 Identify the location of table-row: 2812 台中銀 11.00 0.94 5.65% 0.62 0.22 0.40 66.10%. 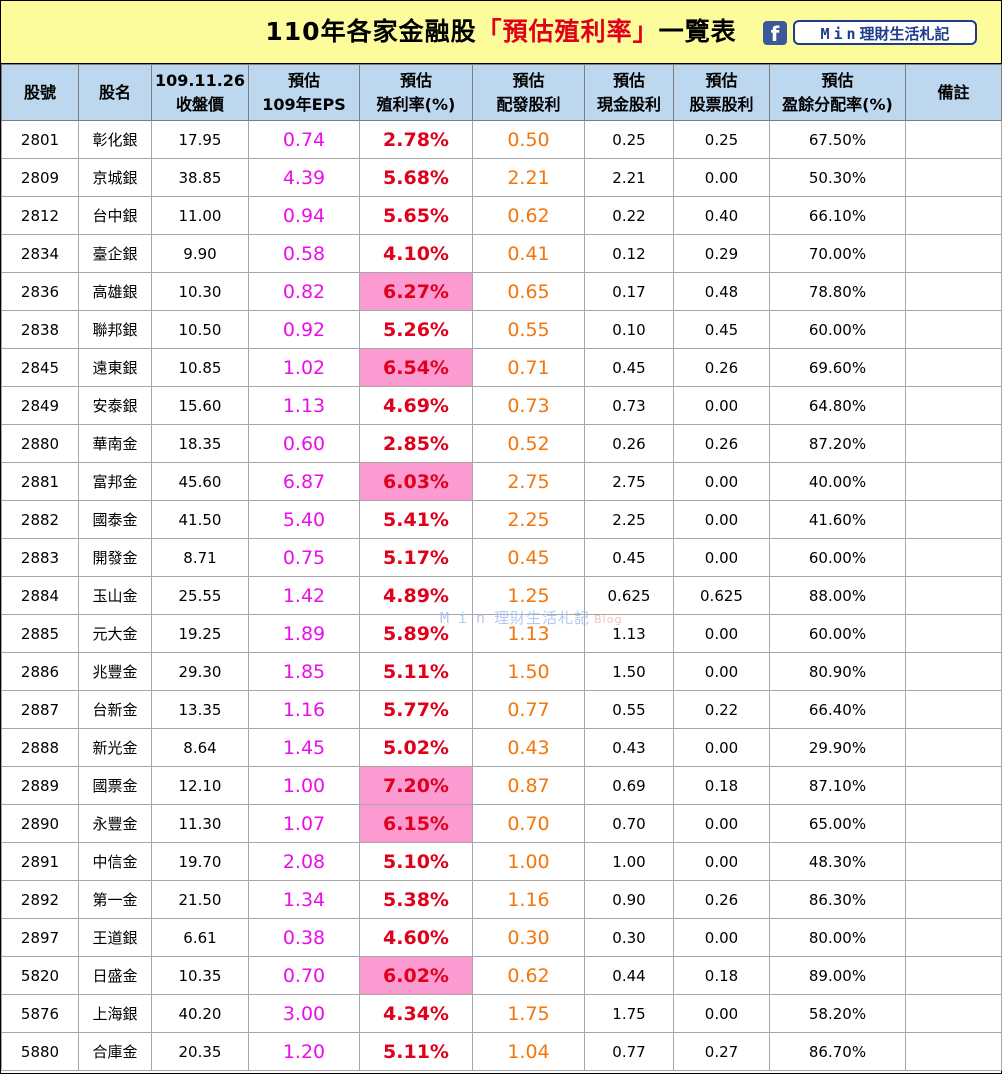
(501, 215).